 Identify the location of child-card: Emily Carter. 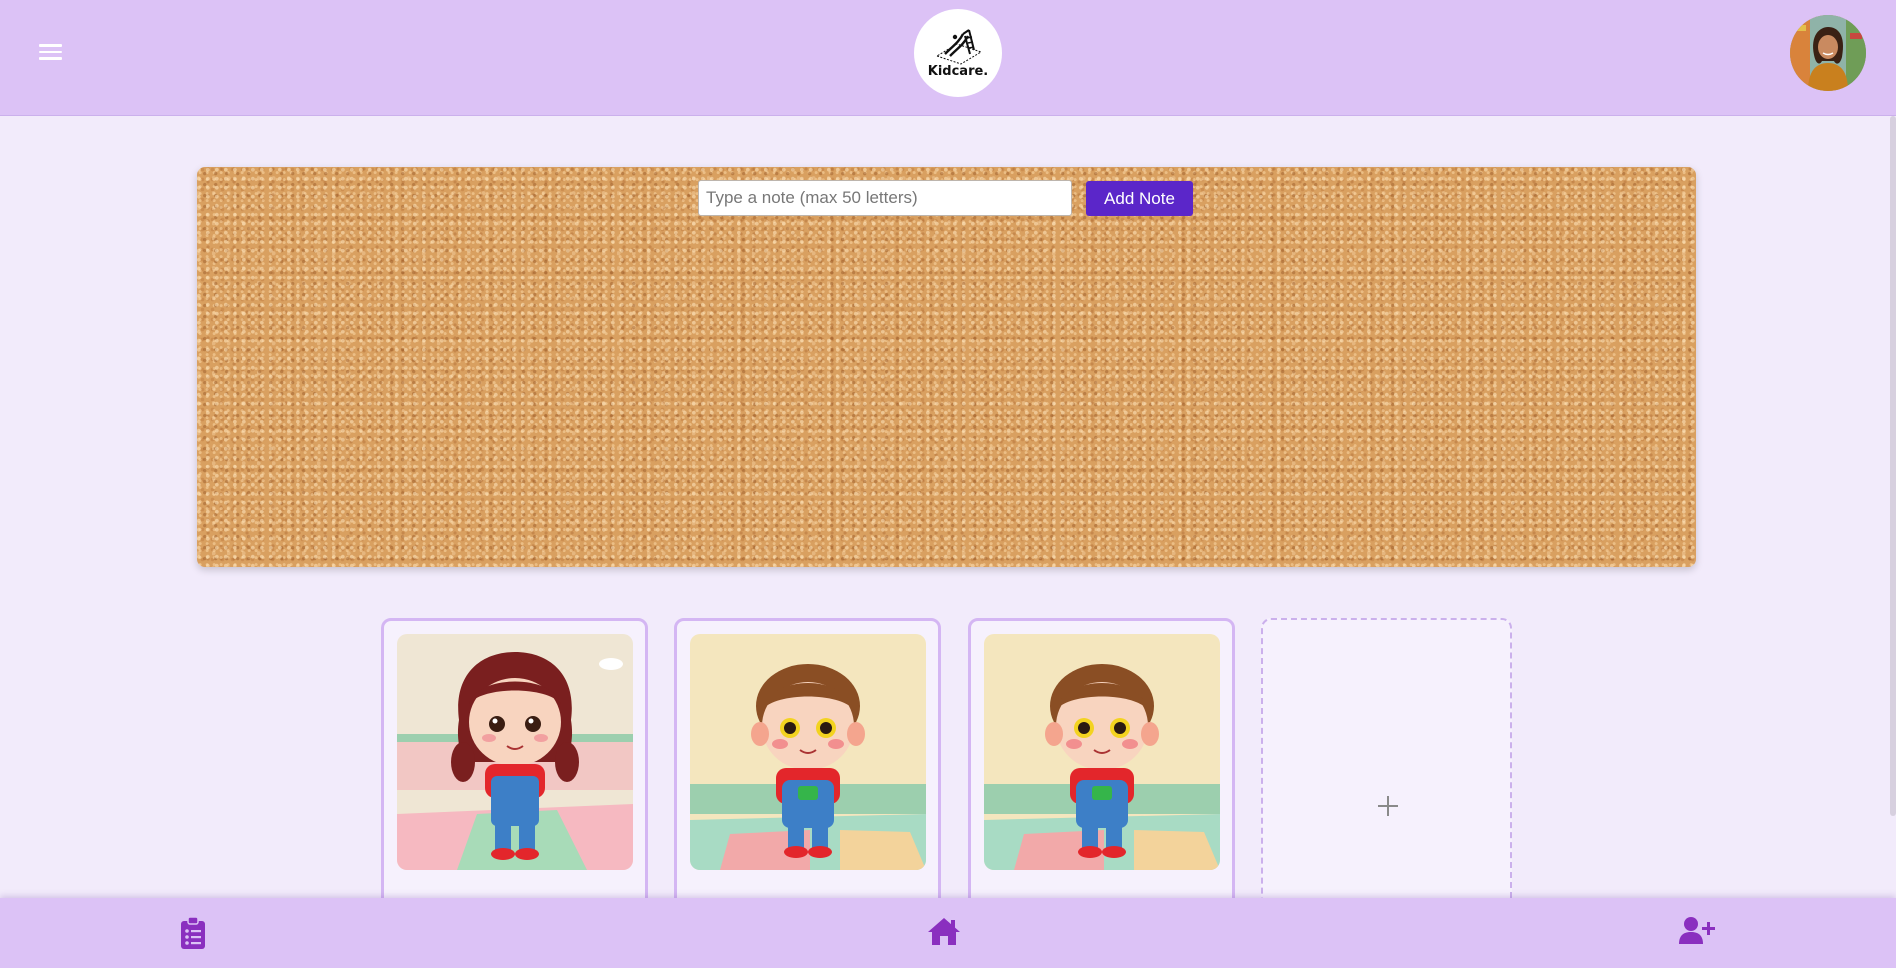
(514, 763).